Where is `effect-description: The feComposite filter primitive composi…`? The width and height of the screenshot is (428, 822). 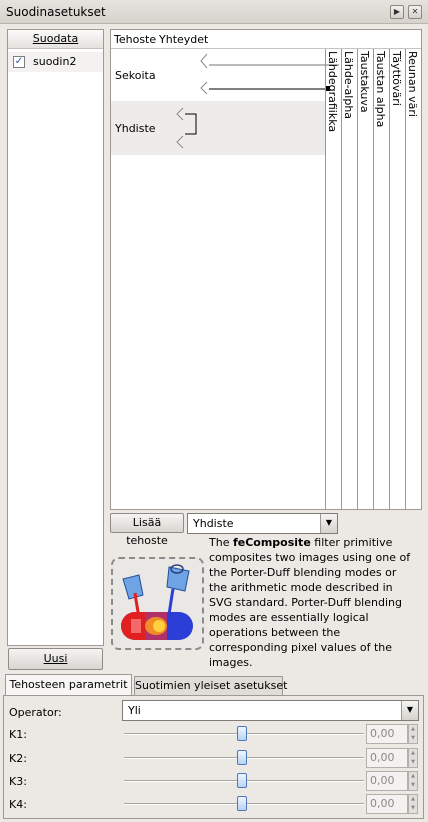 effect-description: The feComposite filter primitive composi… is located at coordinates (310, 602).